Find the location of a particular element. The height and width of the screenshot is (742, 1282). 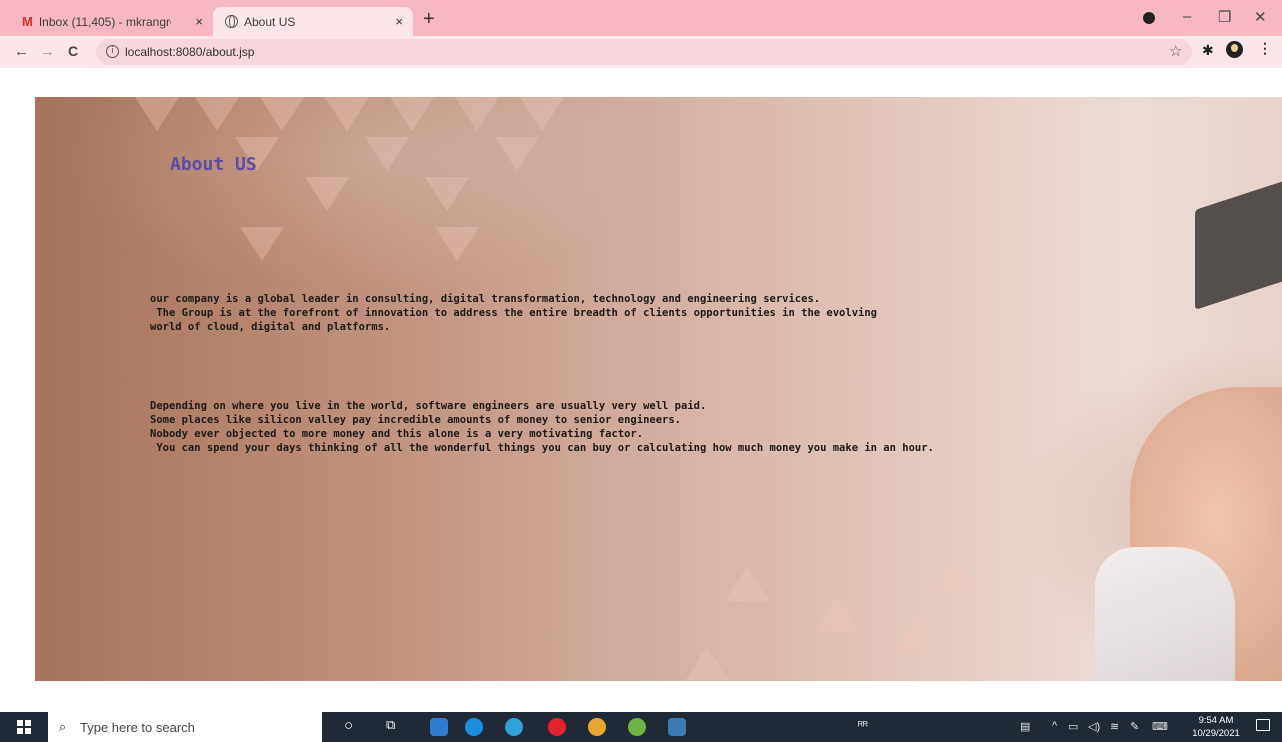

people-icon: ᴿᴿ is located at coordinates (863, 726).